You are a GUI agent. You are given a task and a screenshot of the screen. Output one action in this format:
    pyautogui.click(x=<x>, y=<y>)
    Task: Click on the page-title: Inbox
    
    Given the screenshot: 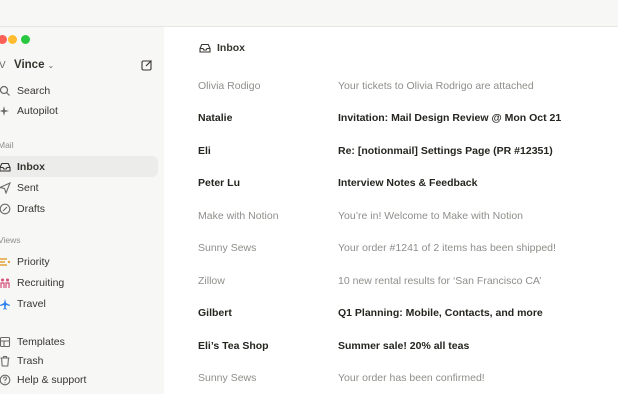 What is the action you would take?
    pyautogui.click(x=222, y=47)
    